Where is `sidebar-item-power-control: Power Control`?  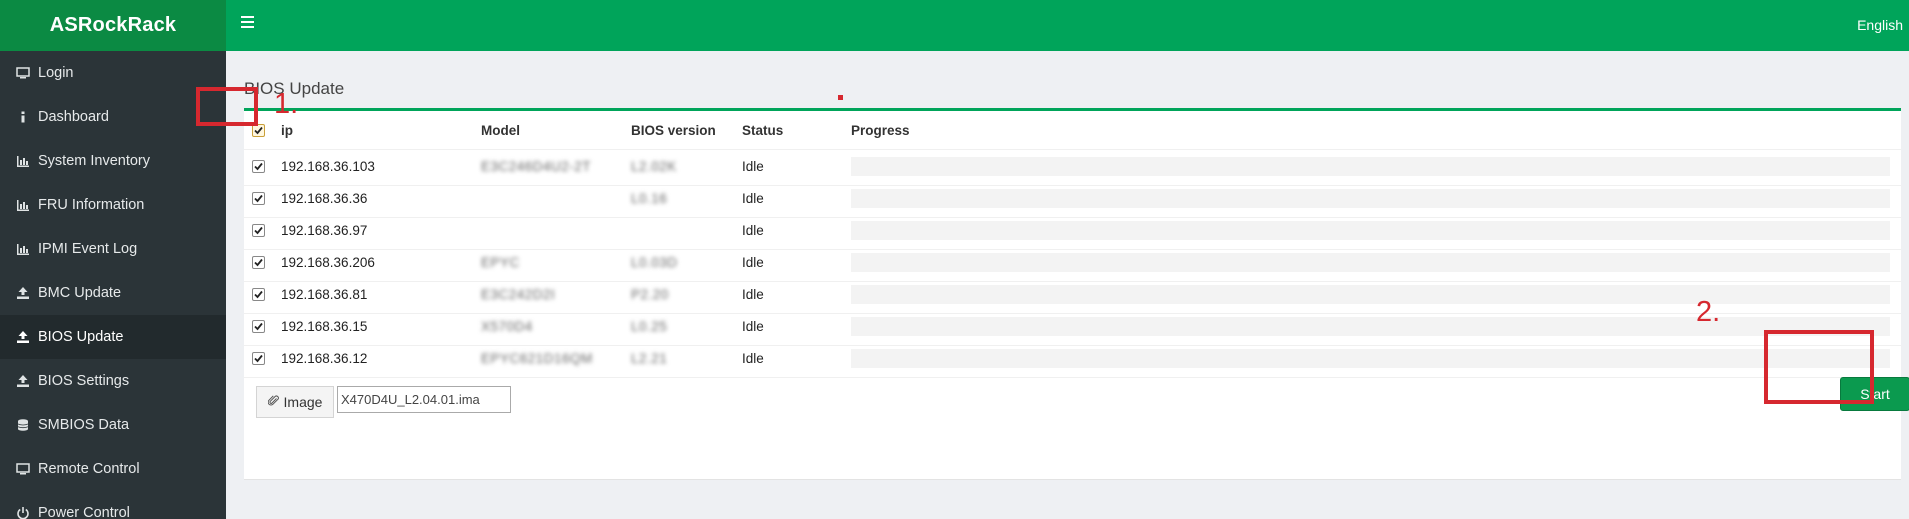 sidebar-item-power-control: Power Control is located at coordinates (113, 505).